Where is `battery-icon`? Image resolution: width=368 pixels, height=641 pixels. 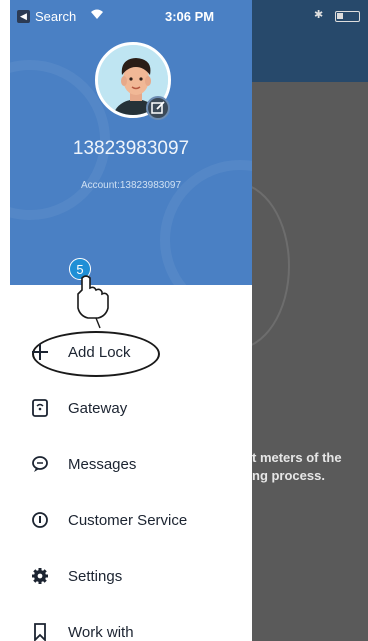 battery-icon is located at coordinates (347, 16).